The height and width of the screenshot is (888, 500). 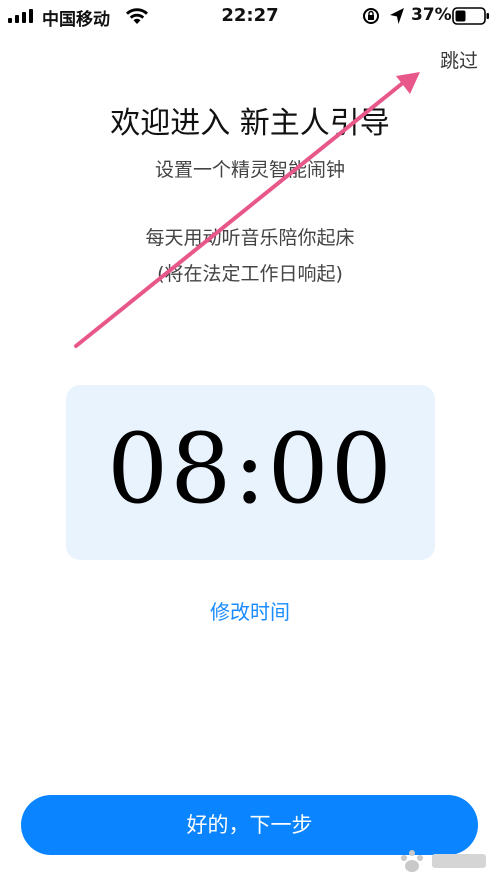 I want to click on baidu-watermark-icon, so click(x=443, y=861).